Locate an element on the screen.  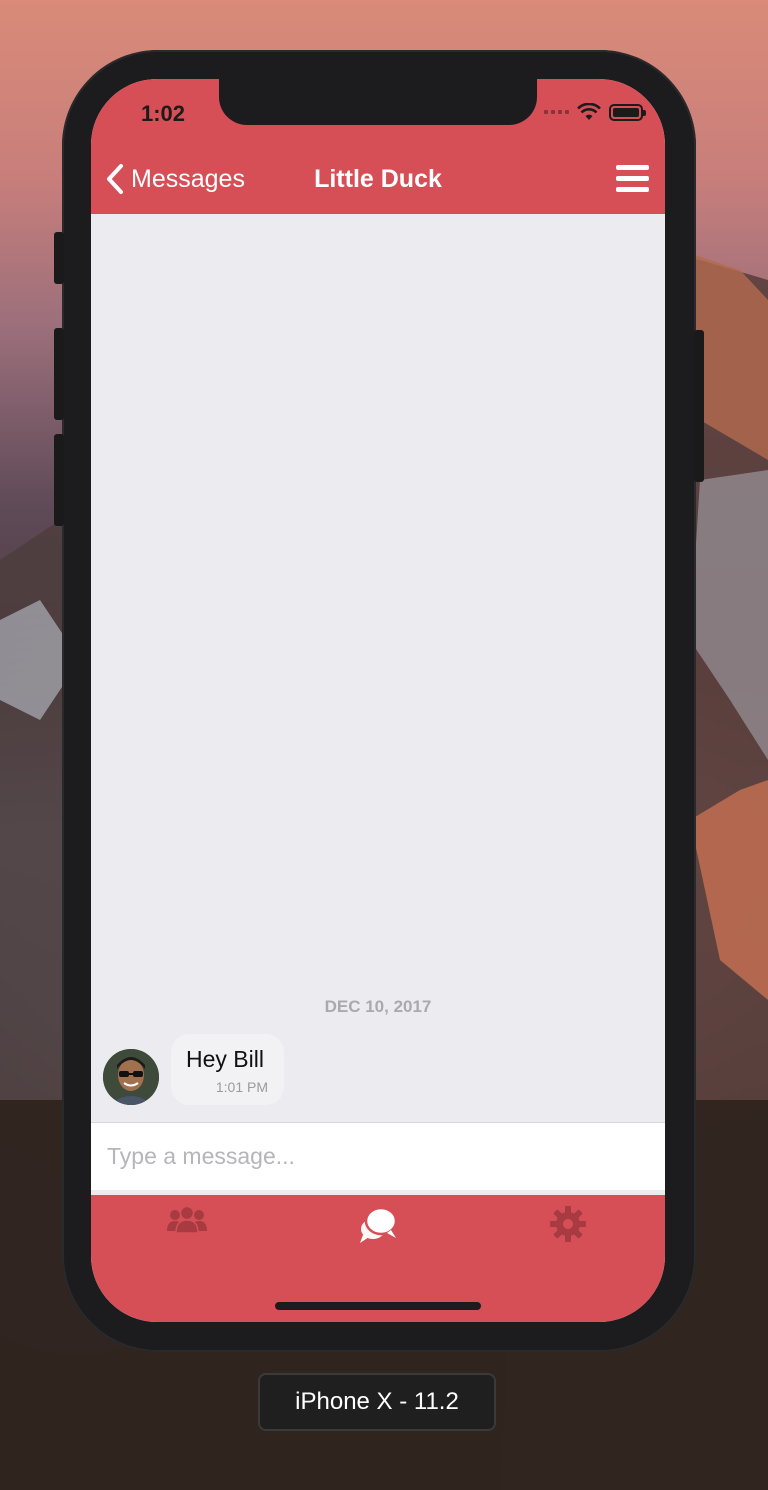
tab-settings is located at coordinates (568, 1227).